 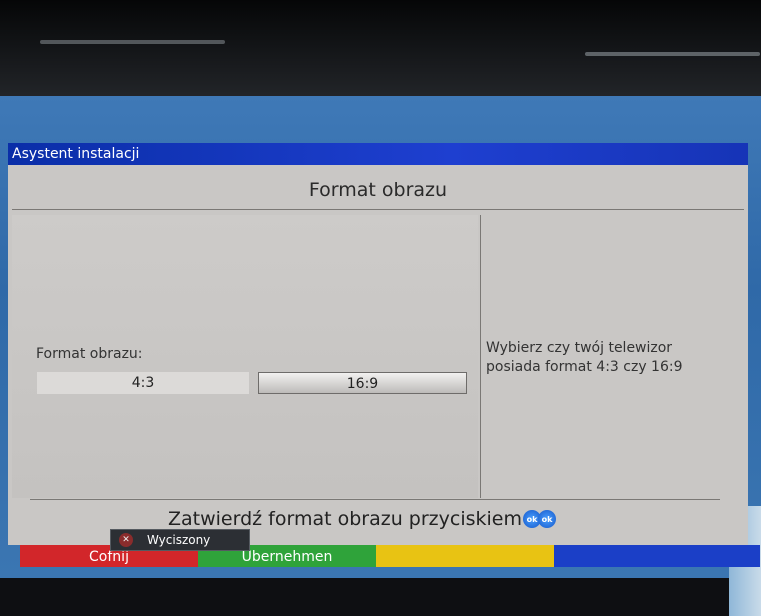 I want to click on ok-button-icon: ok ok, so click(x=539, y=519).